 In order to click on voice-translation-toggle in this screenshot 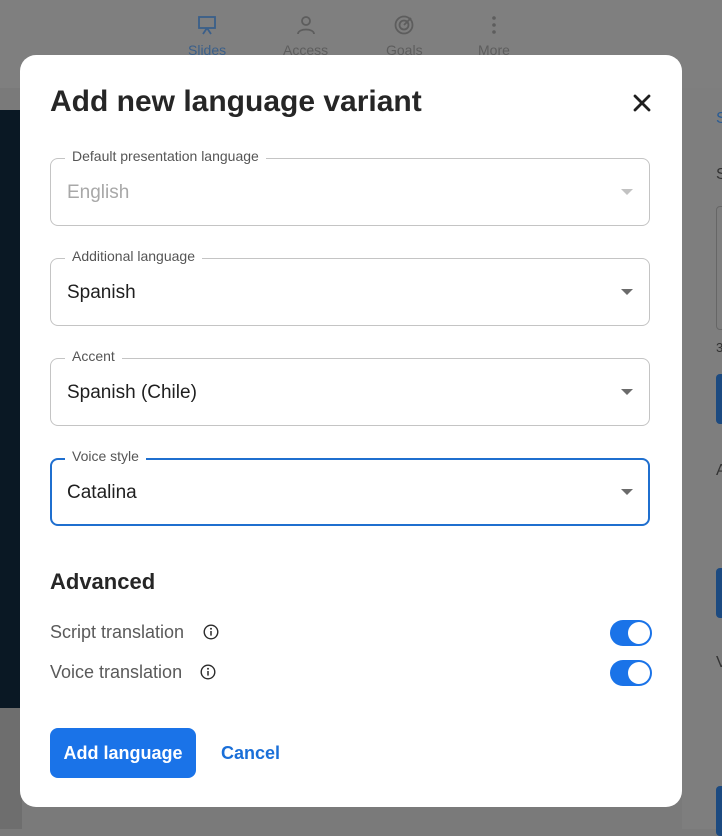, I will do `click(631, 673)`.